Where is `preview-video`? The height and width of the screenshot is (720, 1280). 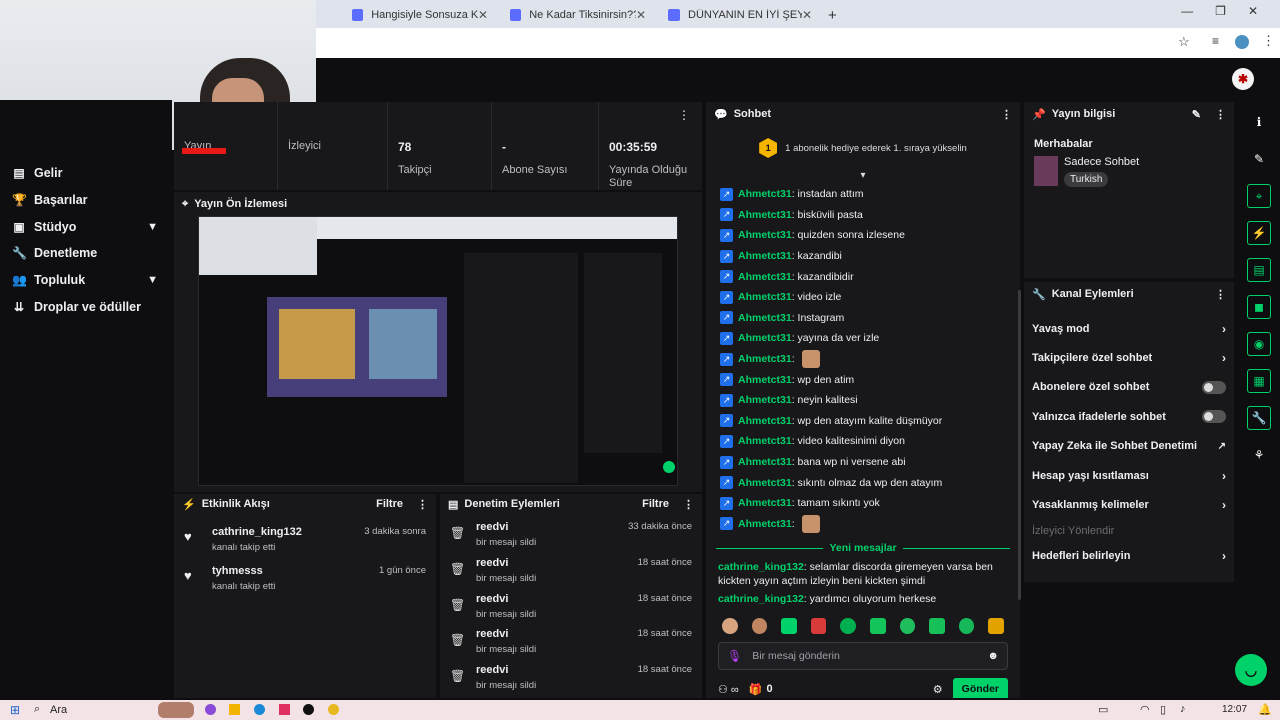
preview-video is located at coordinates (438, 351).